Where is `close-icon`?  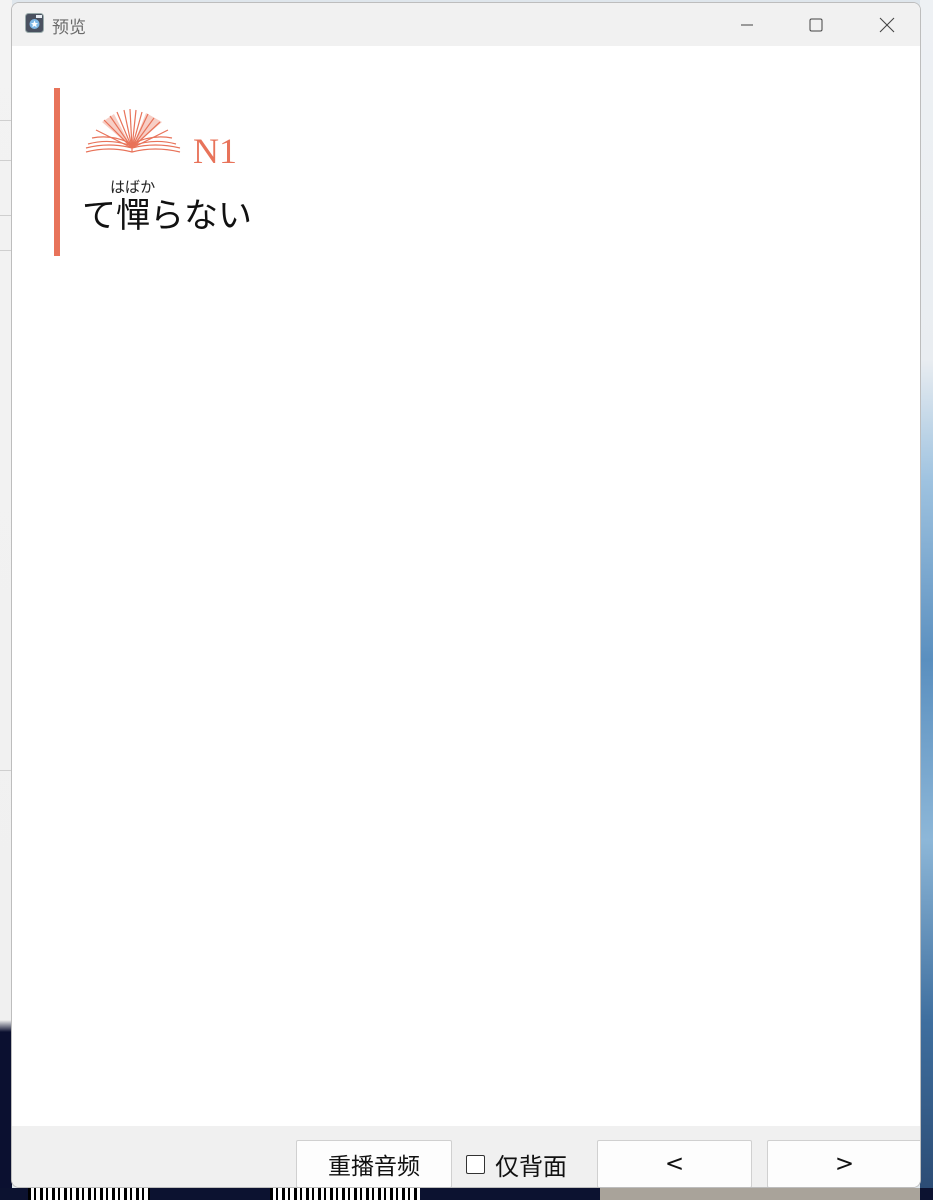
close-icon is located at coordinates (887, 24).